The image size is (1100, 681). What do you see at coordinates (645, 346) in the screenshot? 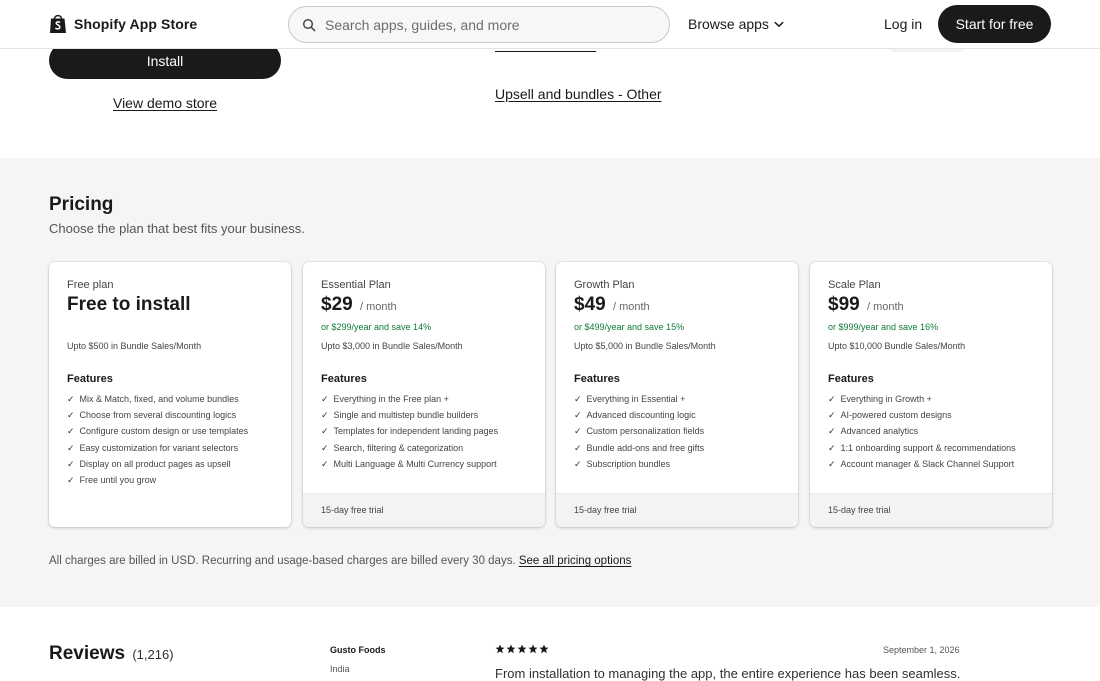
I see `plan-limit: Upto $5,000 in Bundle Sales/Month` at bounding box center [645, 346].